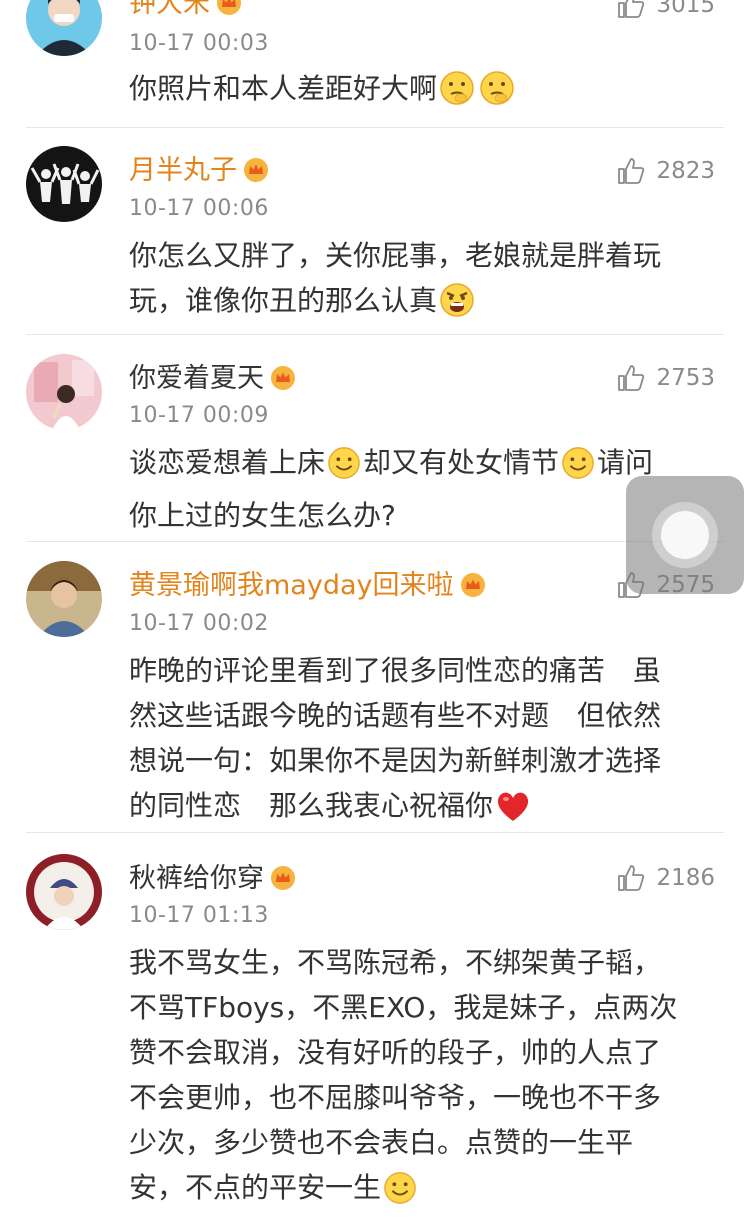 Image resolution: width=750 pixels, height=1218 pixels. What do you see at coordinates (395, 760) in the screenshot?
I see `comment-line: 想说一句：如果你不是因为新鲜刺激才选择` at bounding box center [395, 760].